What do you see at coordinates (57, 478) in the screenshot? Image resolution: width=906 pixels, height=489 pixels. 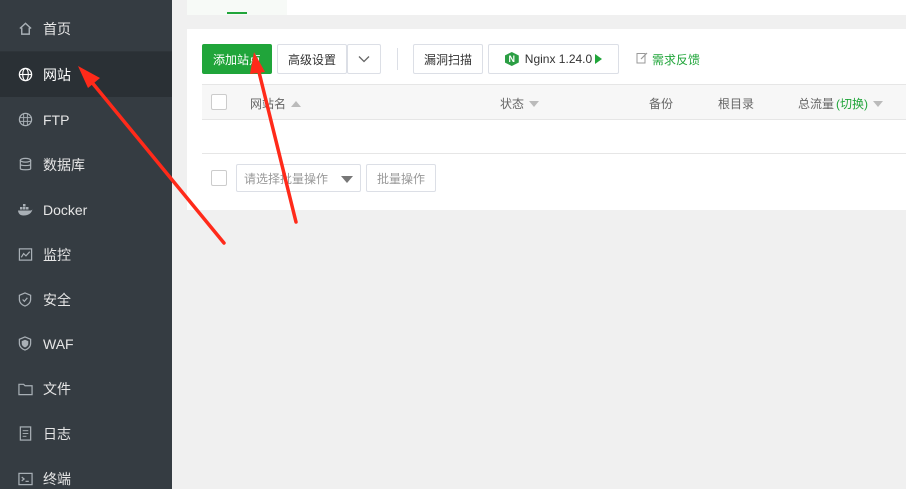 I see `sidebar-item-label: 终端` at bounding box center [57, 478].